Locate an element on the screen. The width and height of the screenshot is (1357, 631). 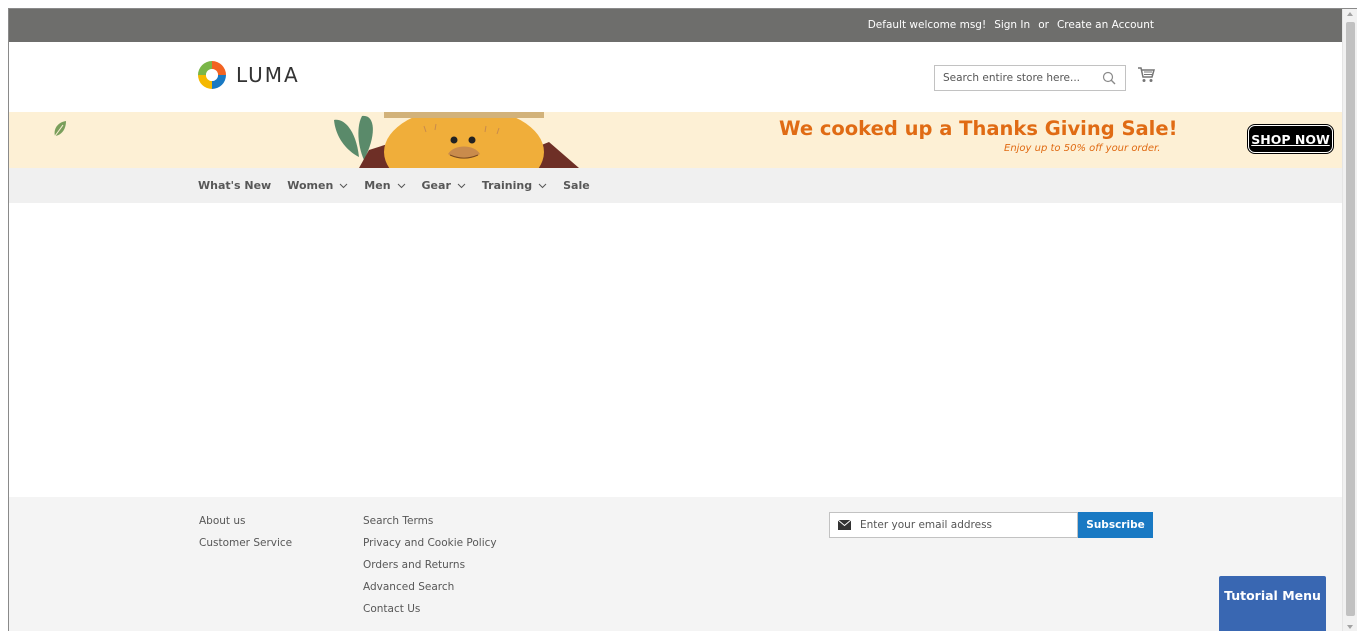
footer-link-contact-us: Contact Us is located at coordinates (430, 609).